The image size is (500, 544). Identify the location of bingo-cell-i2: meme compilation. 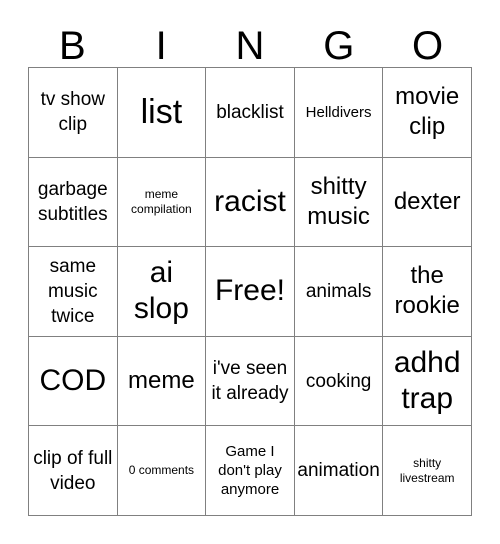
(162, 202).